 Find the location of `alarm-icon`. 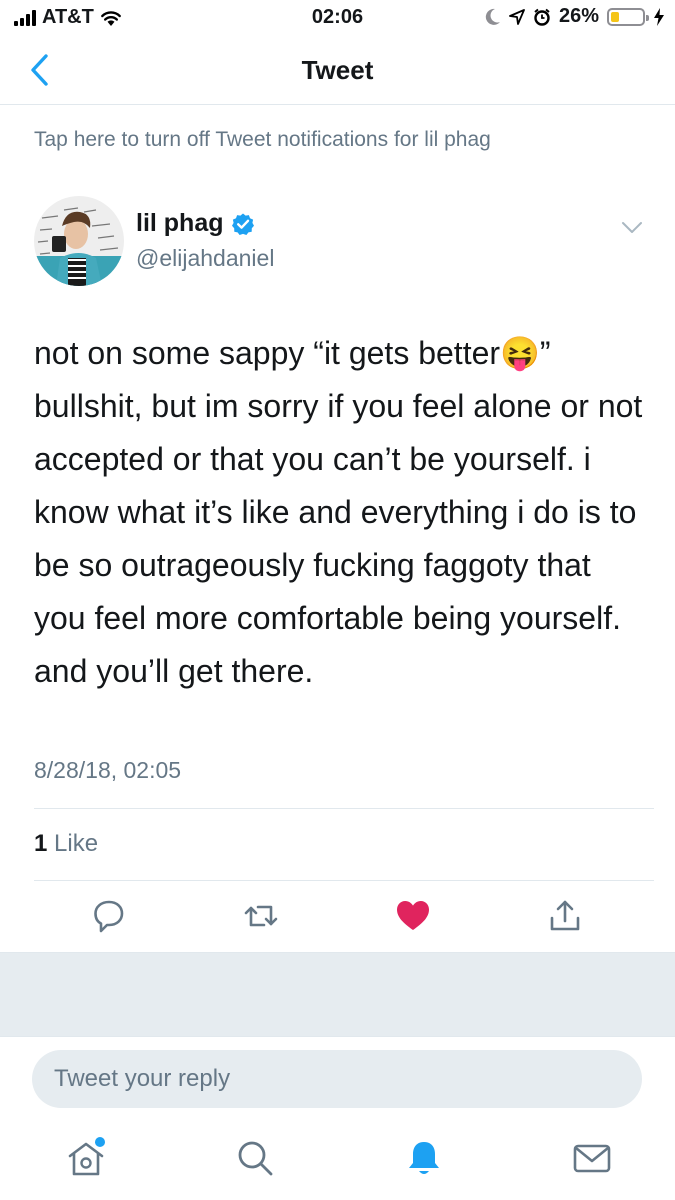

alarm-icon is located at coordinates (542, 17).